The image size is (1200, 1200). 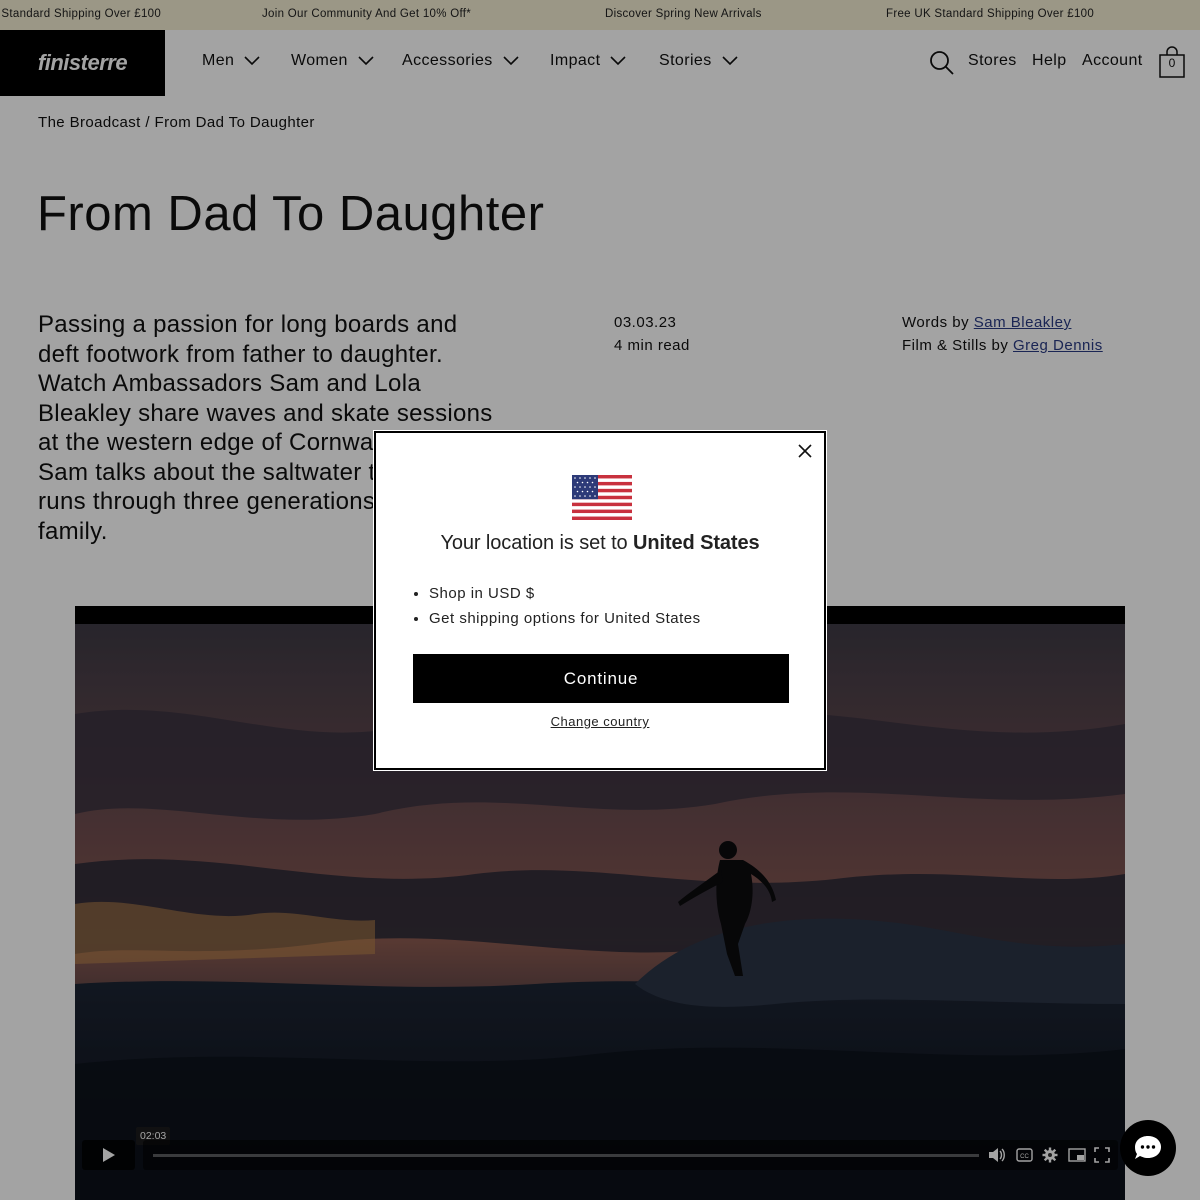 I want to click on modal-heading: Your location is set to United States, so click(x=600, y=543).